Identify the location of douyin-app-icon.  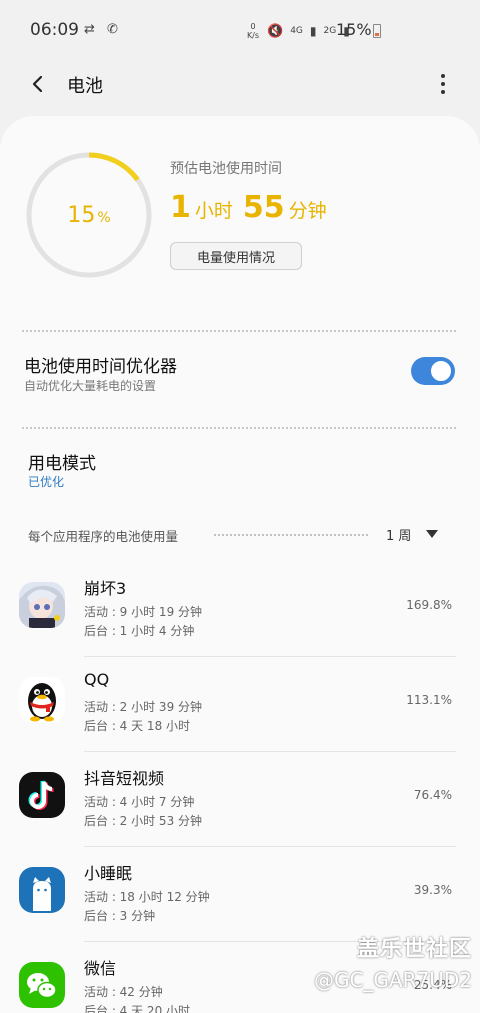
(42, 795).